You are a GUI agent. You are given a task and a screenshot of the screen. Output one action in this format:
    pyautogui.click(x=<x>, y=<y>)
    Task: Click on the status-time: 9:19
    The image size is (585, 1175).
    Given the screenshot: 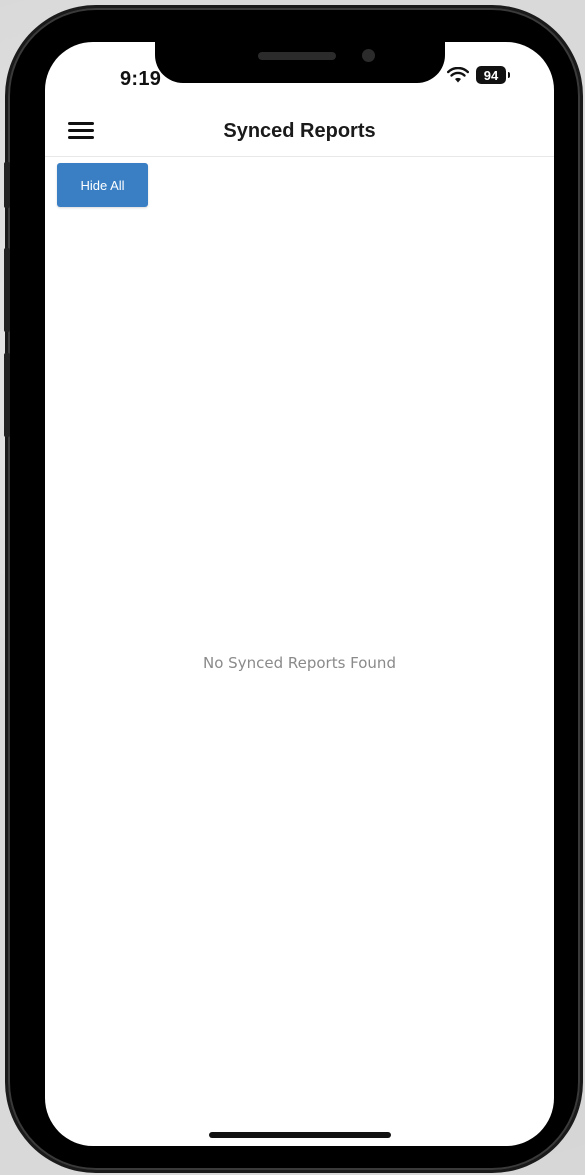 What is the action you would take?
    pyautogui.click(x=141, y=79)
    